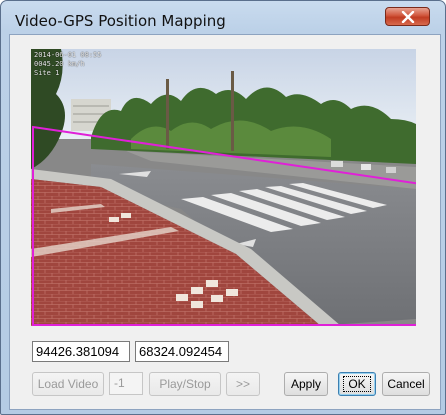  I want to click on ok-button-label: OK, so click(357, 384).